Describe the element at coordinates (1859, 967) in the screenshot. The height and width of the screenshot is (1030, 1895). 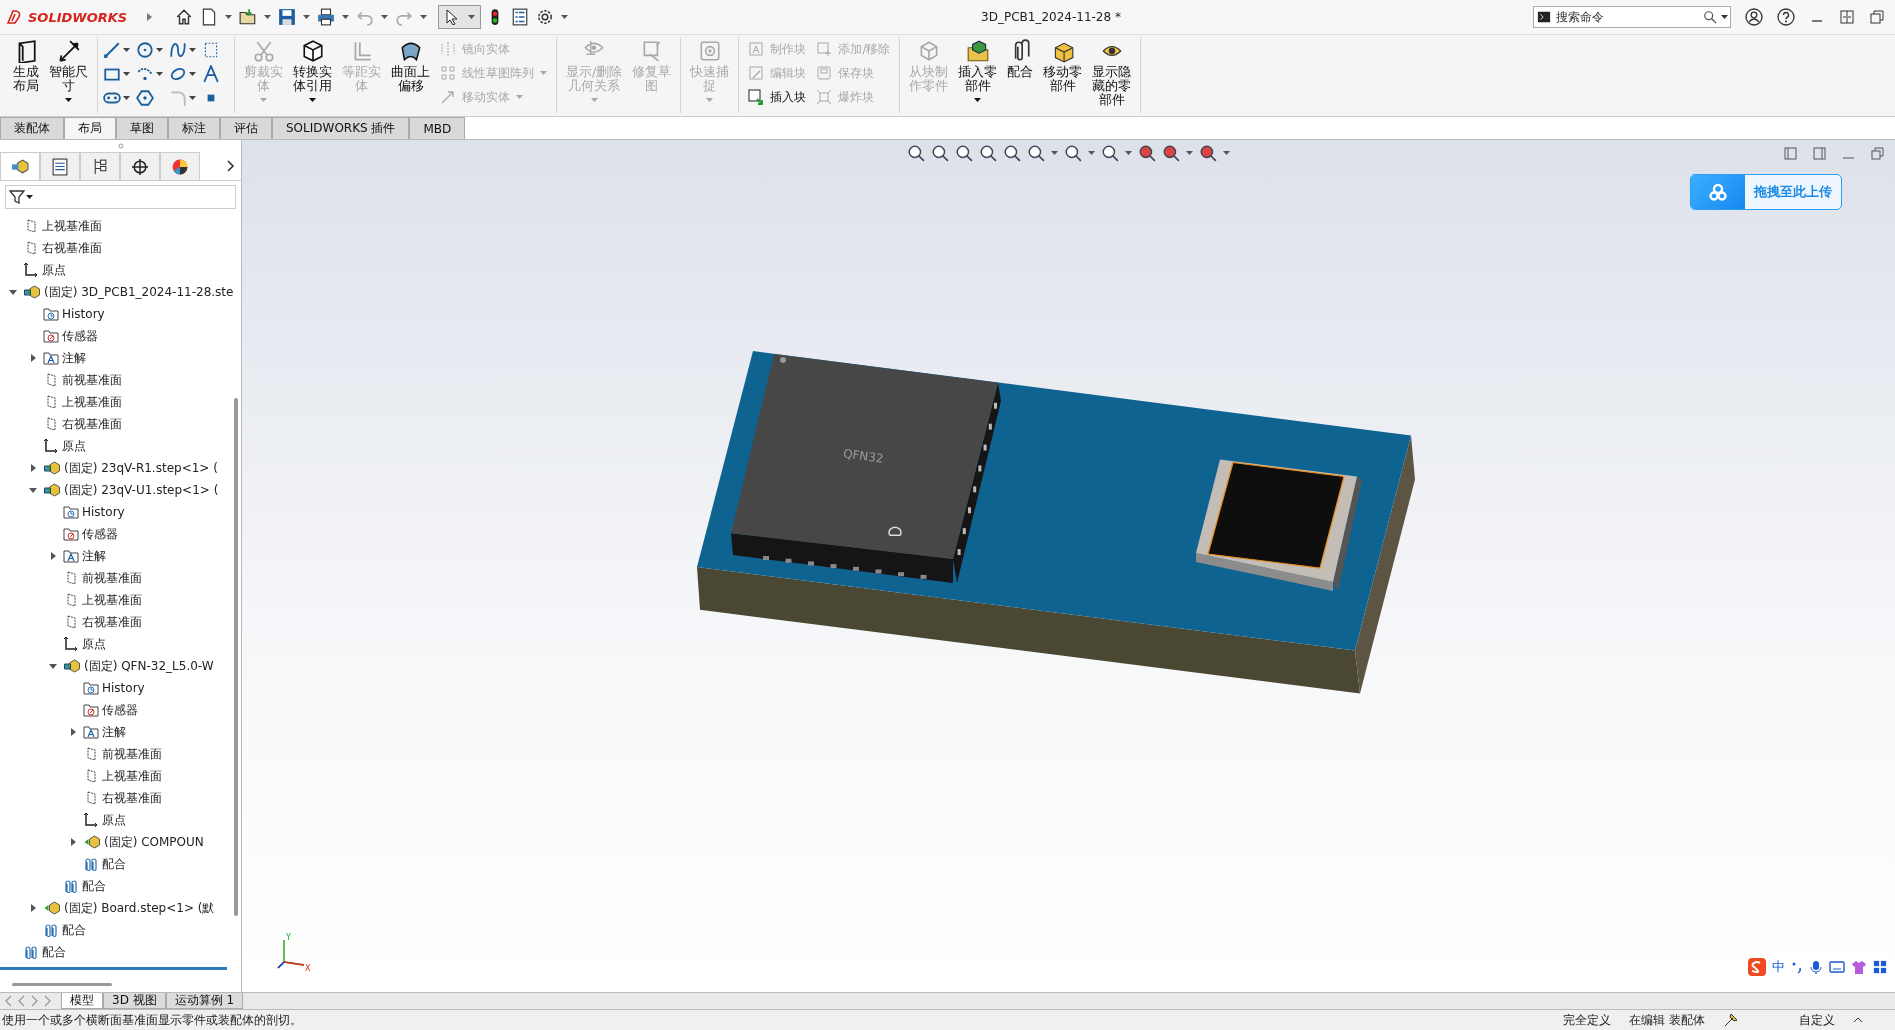
I see `shirt-icon` at that location.